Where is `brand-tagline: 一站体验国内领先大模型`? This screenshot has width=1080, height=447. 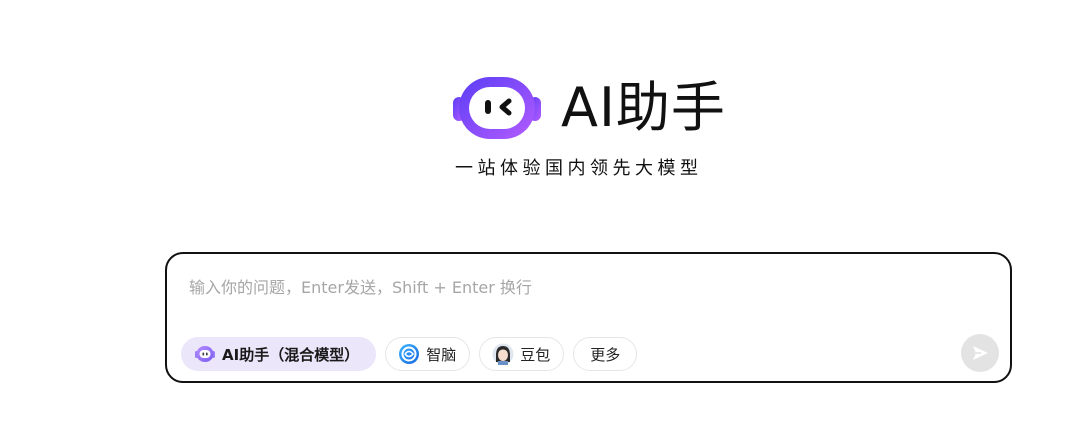
brand-tagline: 一站体验国内领先大模型 is located at coordinates (579, 168).